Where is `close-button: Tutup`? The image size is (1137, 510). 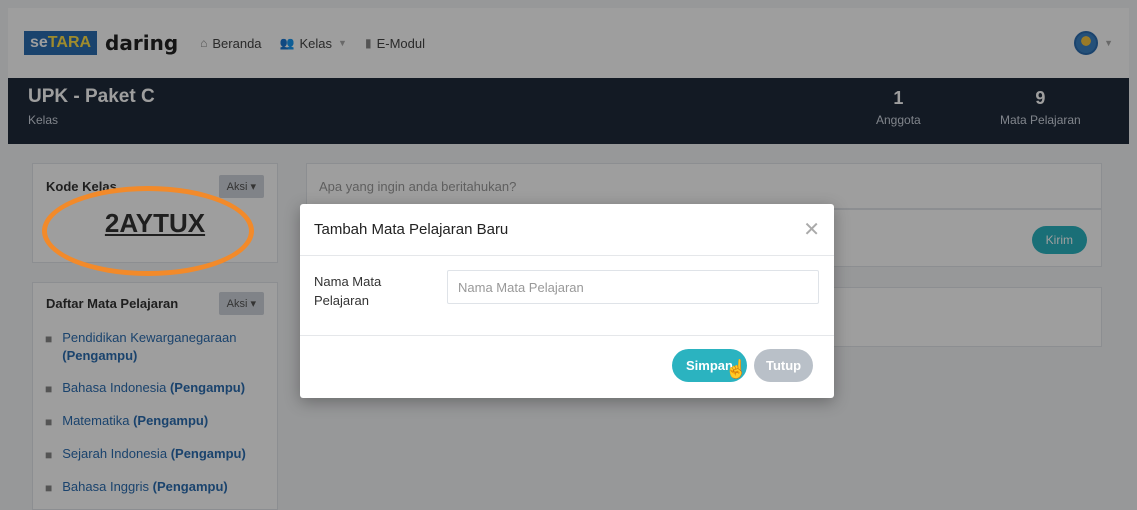
close-button: Tutup is located at coordinates (784, 365).